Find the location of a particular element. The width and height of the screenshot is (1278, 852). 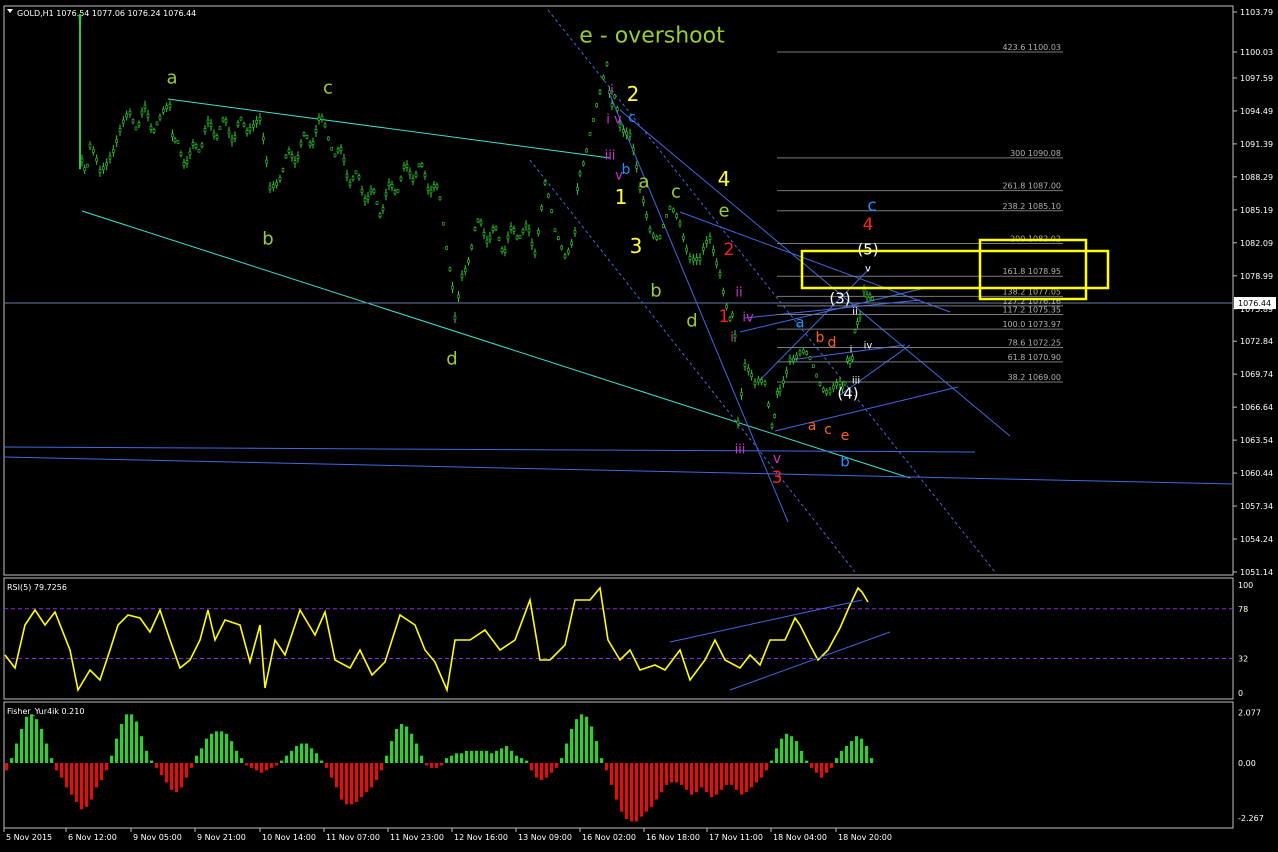

time-tick-label: 16 Nov 18:00 is located at coordinates (673, 837).